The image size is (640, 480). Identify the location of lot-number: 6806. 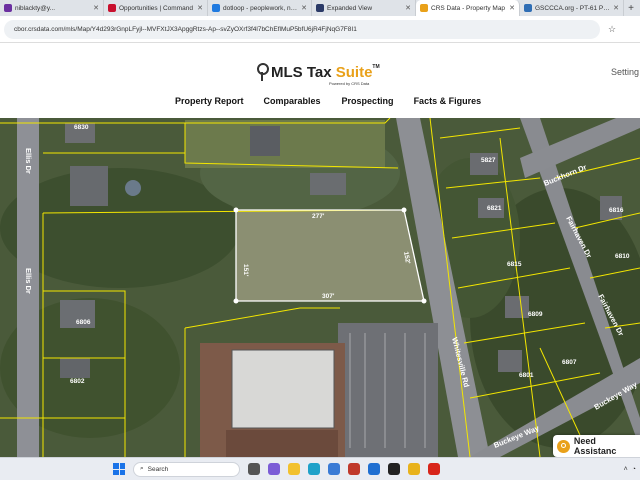
(83, 322).